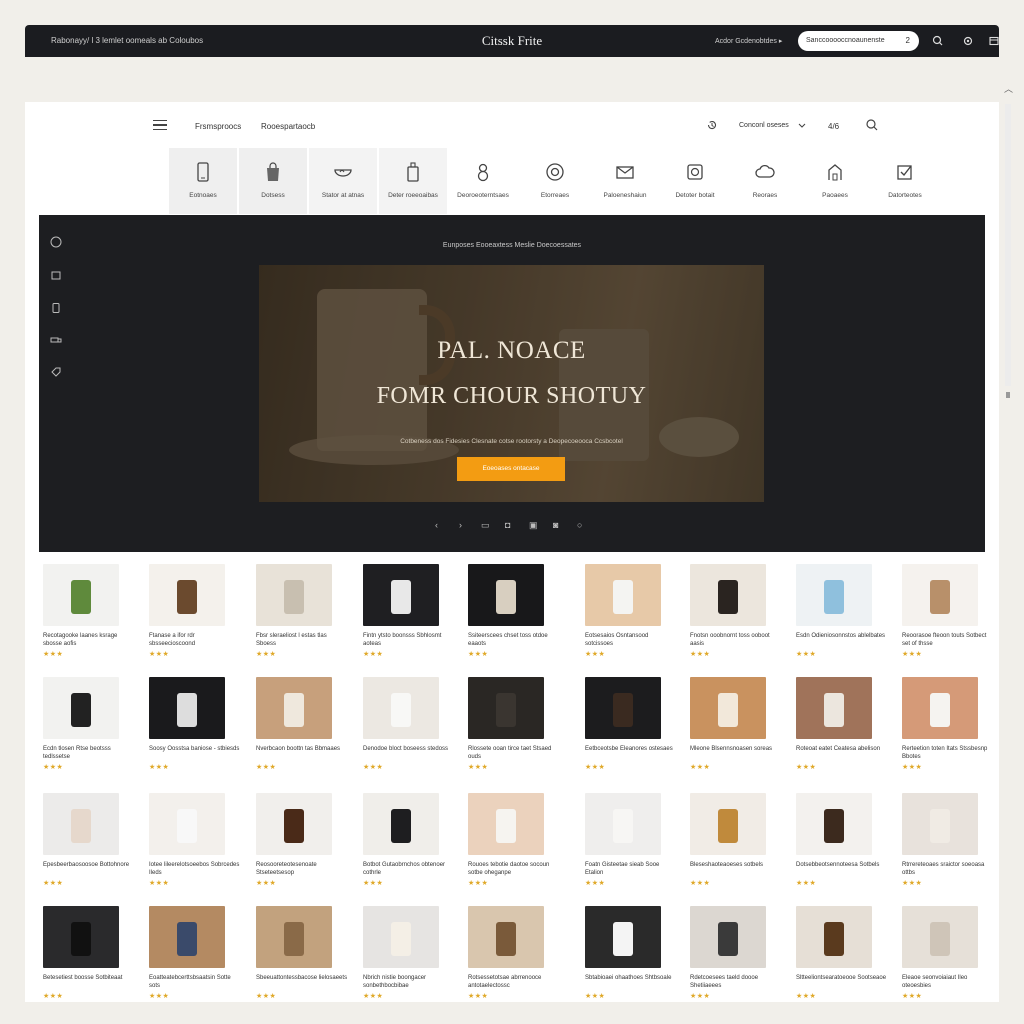 Image resolution: width=1024 pixels, height=1024 pixels. I want to click on product-title: Sbeeuattontessbacose lielosaeets, so click(302, 982).